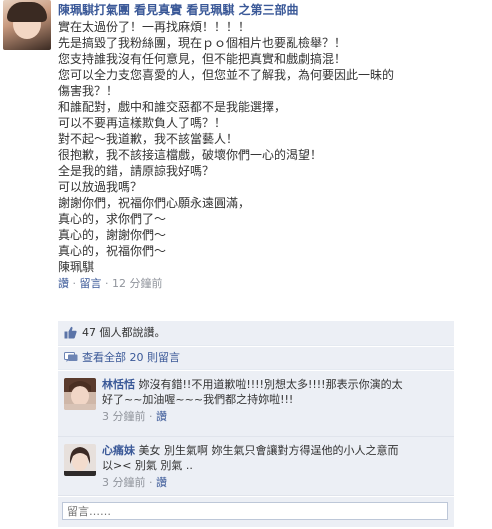 This screenshot has width=492, height=529. I want to click on comments-icon, so click(71, 357).